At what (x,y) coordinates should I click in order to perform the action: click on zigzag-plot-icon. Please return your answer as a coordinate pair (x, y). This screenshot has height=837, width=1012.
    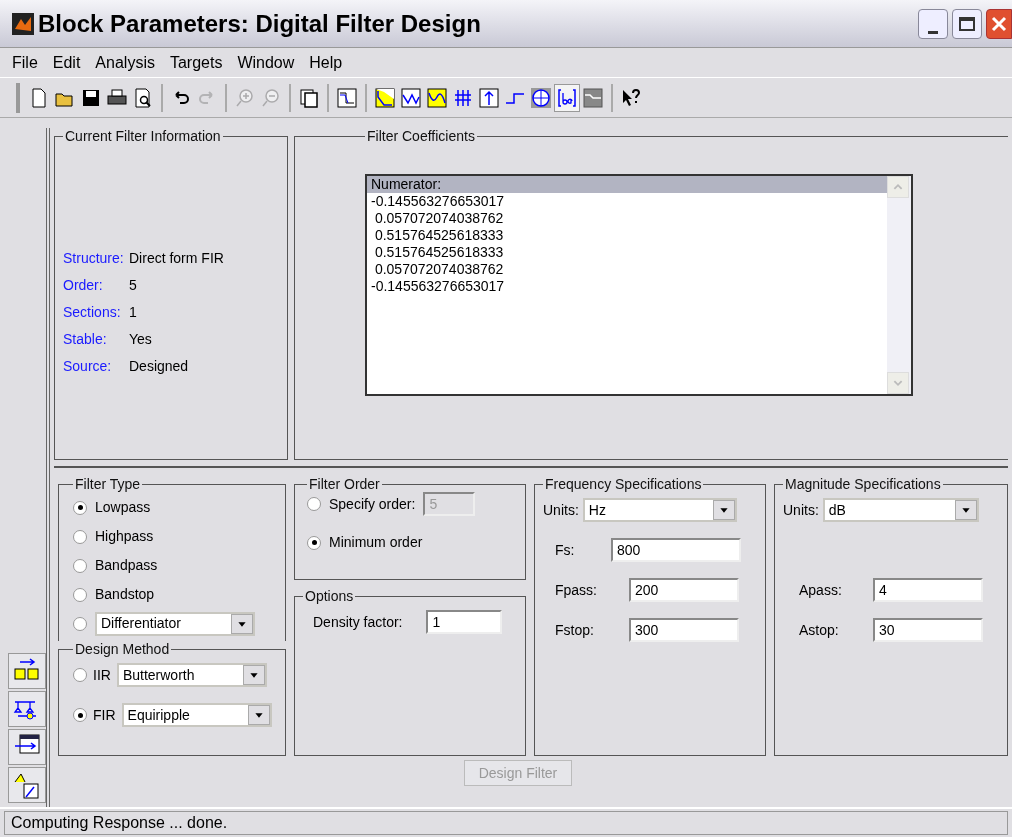
    Looking at the image, I should click on (411, 97).